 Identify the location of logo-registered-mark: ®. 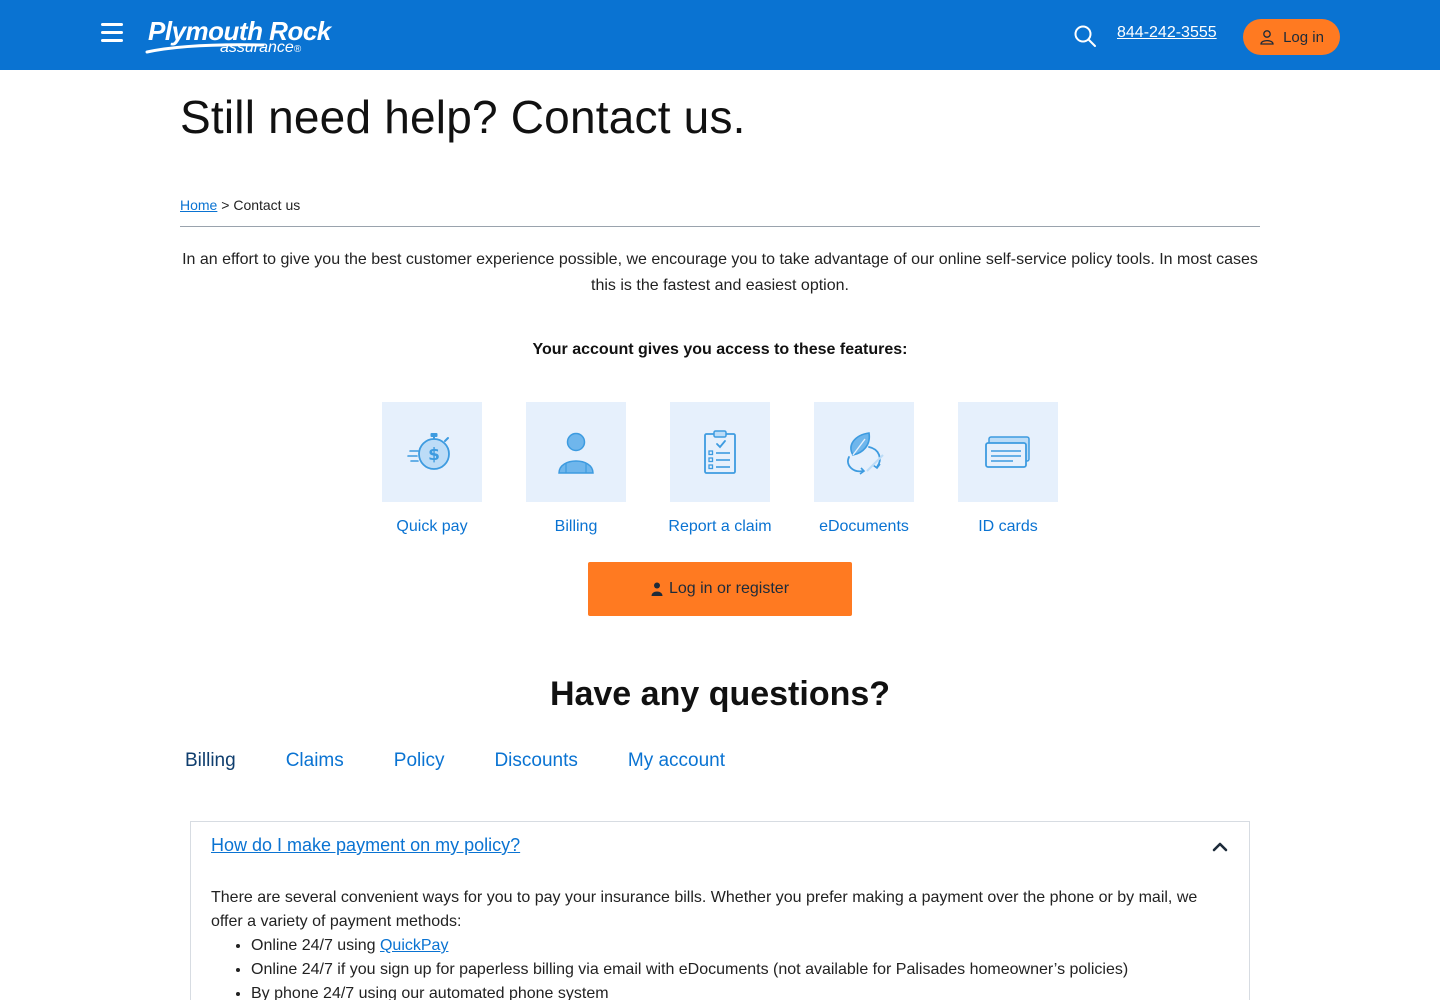
(297, 49).